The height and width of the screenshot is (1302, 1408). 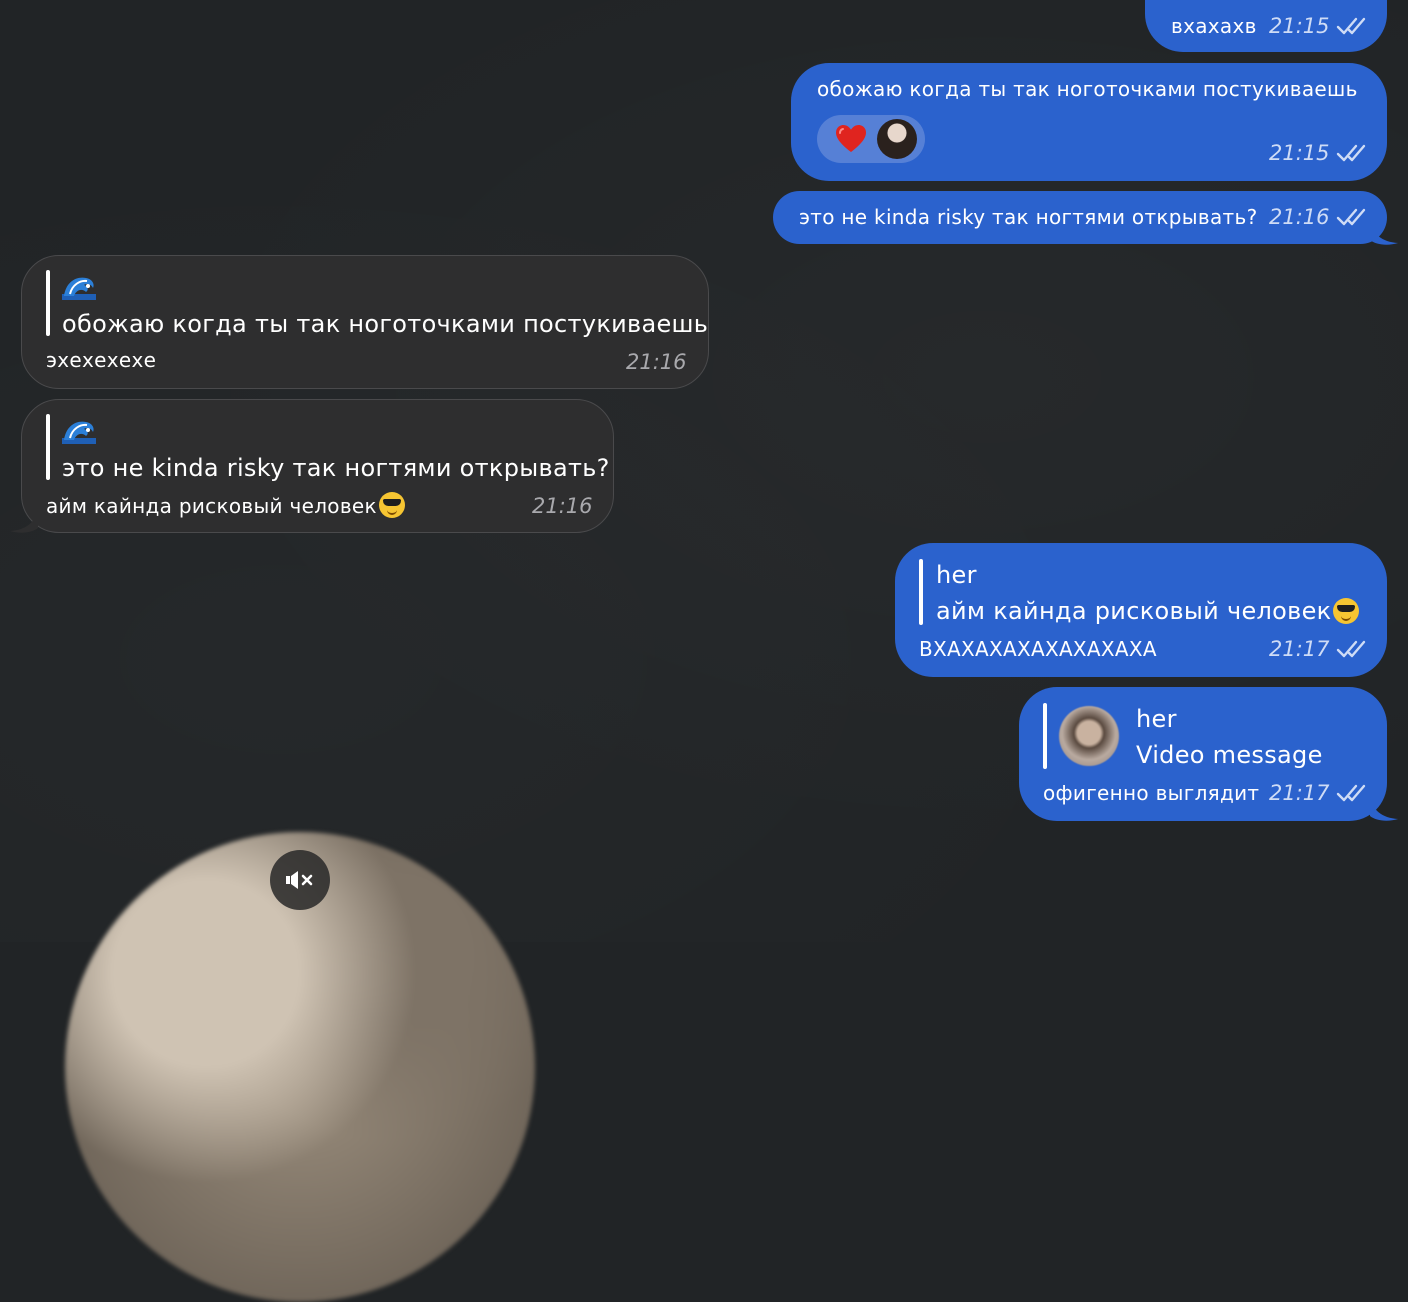 I want to click on message-text: ВХАХАХАХАХАХАХАХА, so click(x=1038, y=649).